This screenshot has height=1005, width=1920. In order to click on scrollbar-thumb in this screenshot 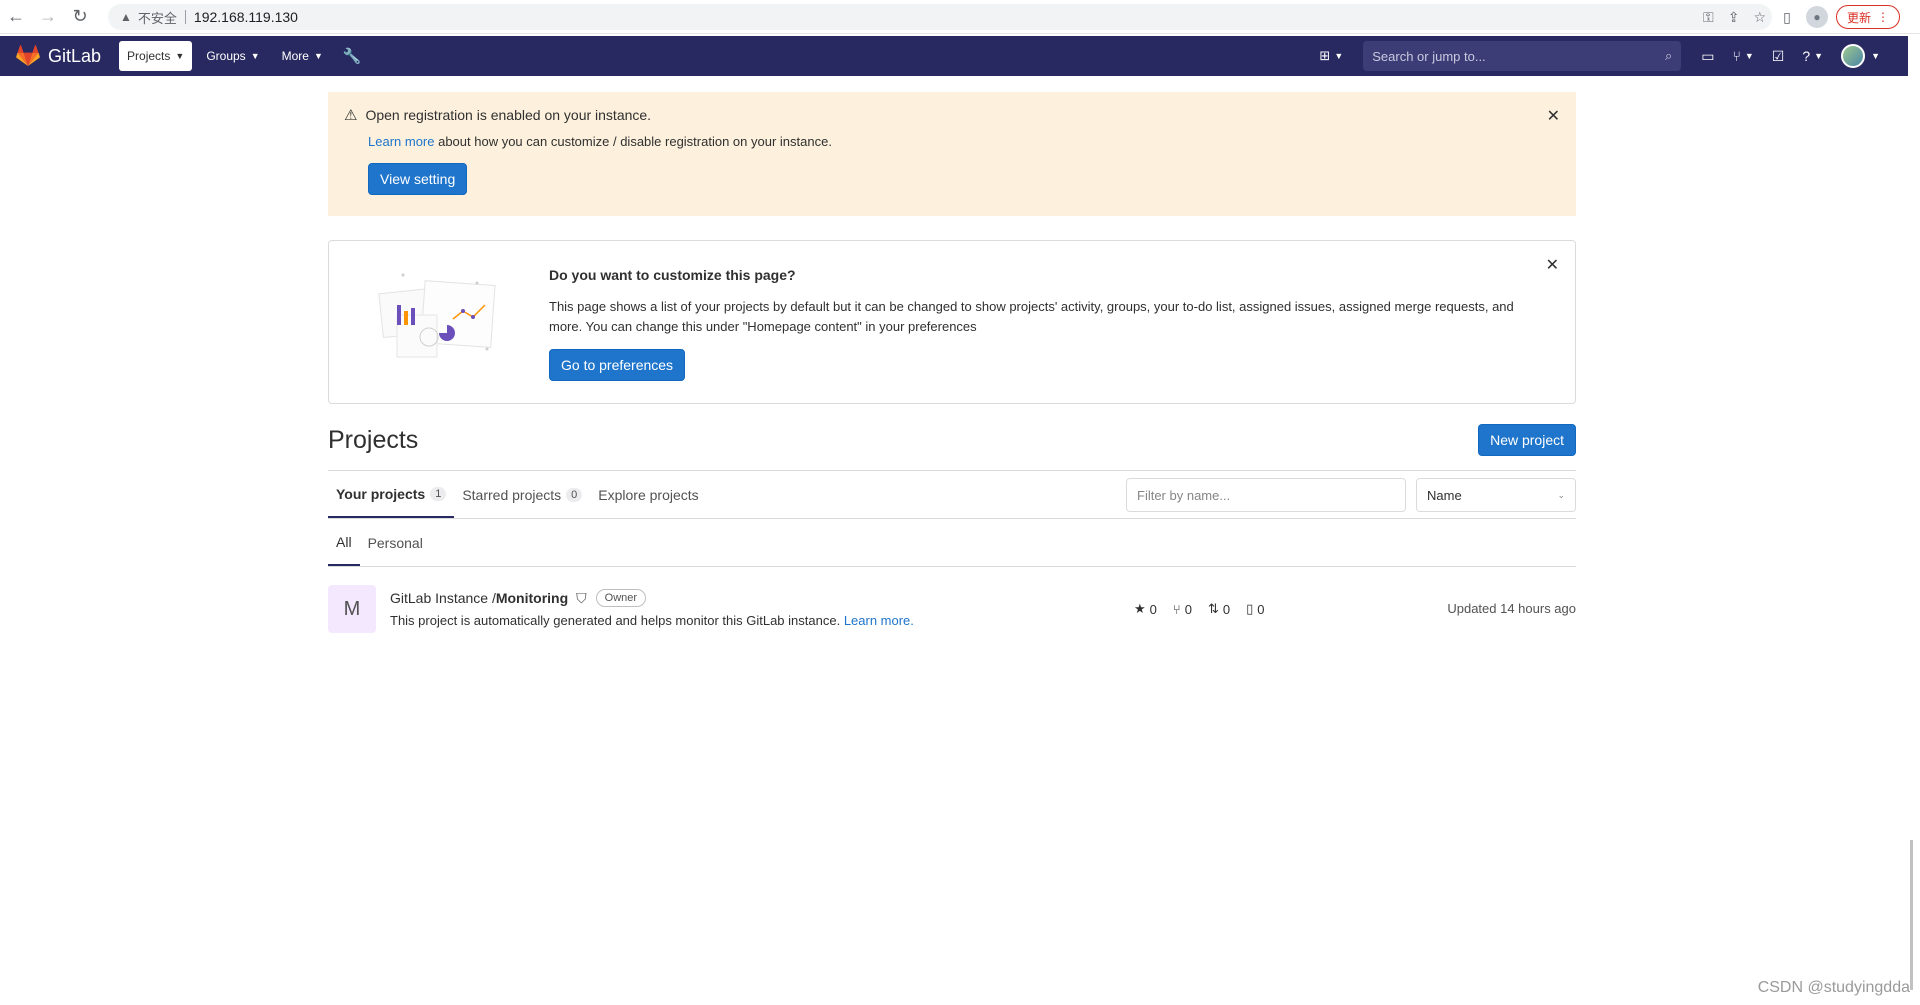, I will do `click(1911, 915)`.